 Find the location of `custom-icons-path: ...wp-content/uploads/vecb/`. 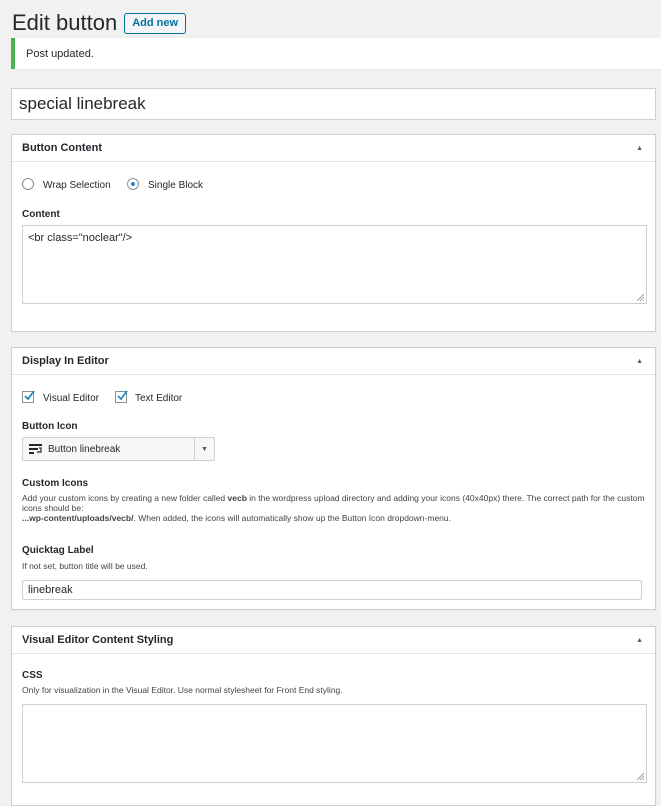

custom-icons-path: ...wp-content/uploads/vecb/ is located at coordinates (78, 518).